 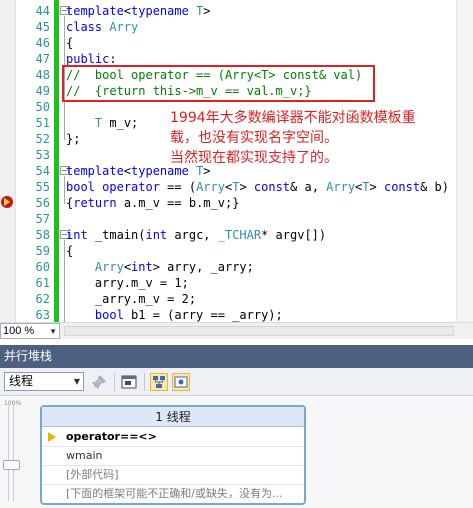 What do you see at coordinates (42, 123) in the screenshot?
I see `line-number: 51` at bounding box center [42, 123].